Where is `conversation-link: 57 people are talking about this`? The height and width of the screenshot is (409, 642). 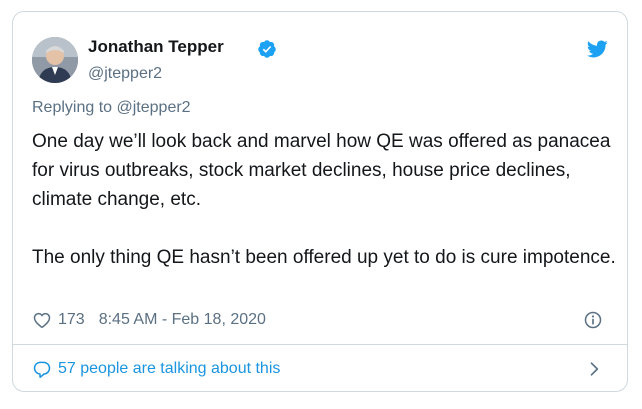
conversation-link: 57 people are talking about this is located at coordinates (156, 369).